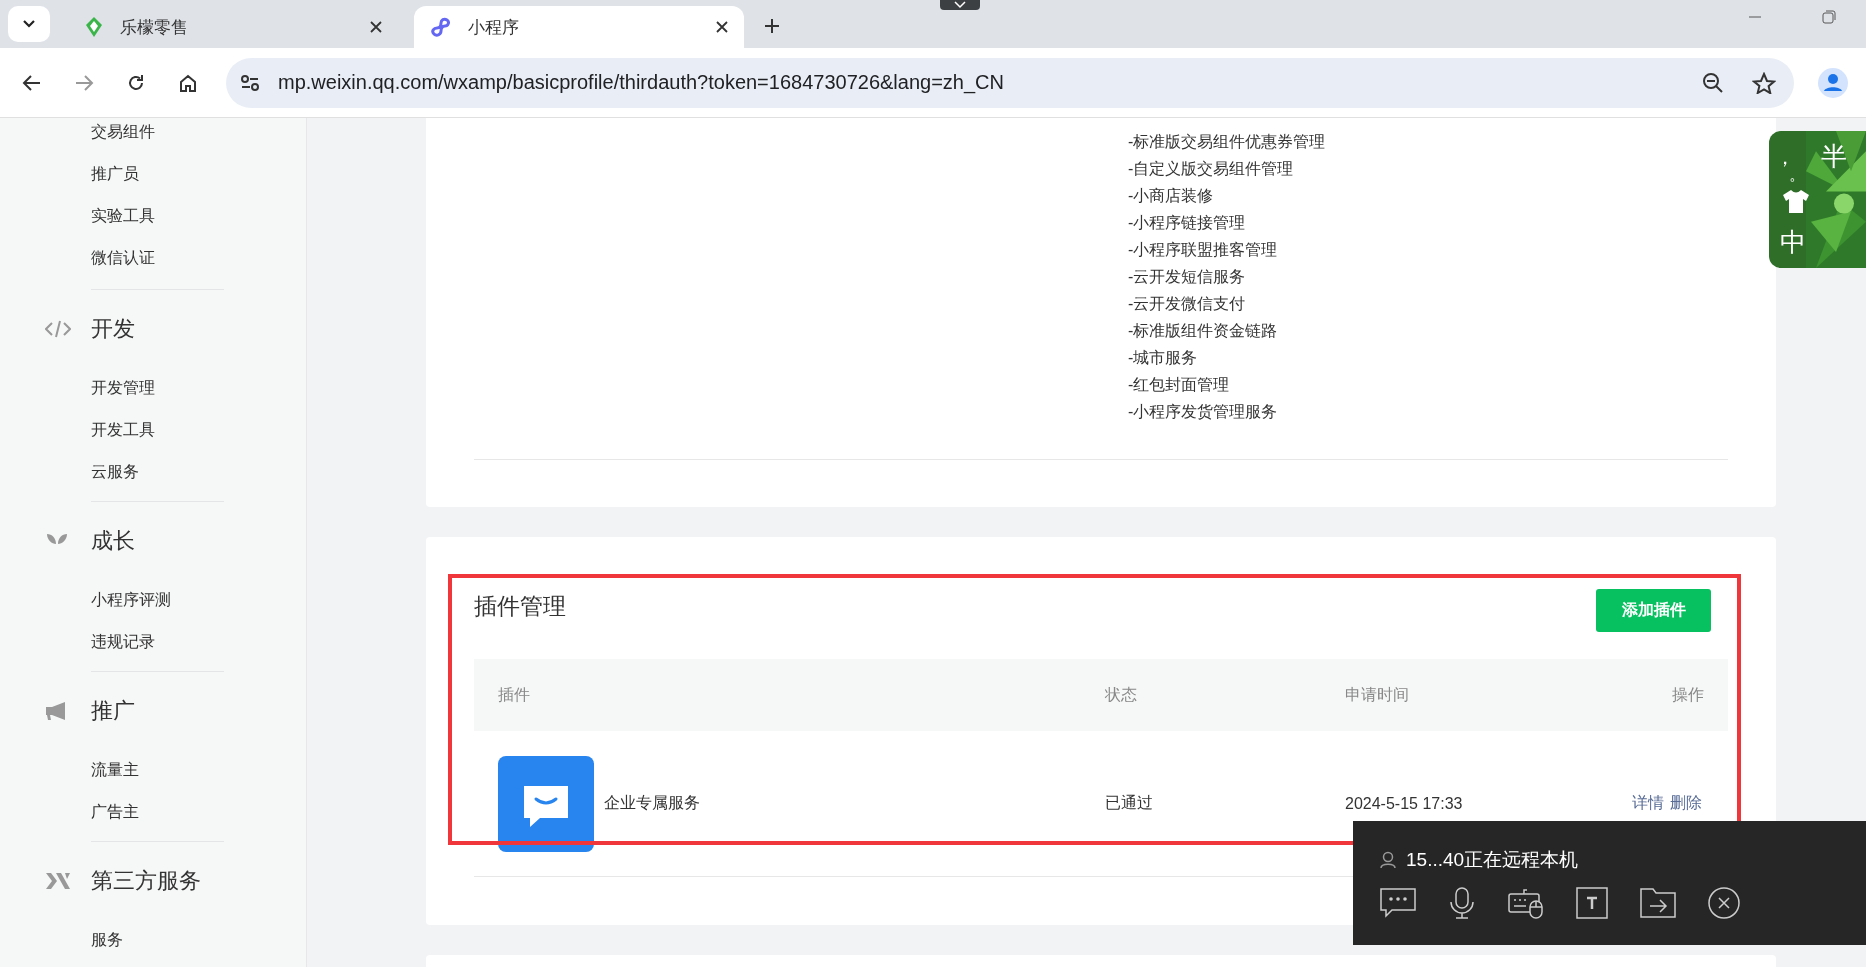 The image size is (1866, 967). What do you see at coordinates (441, 27) in the screenshot?
I see `link-icon` at bounding box center [441, 27].